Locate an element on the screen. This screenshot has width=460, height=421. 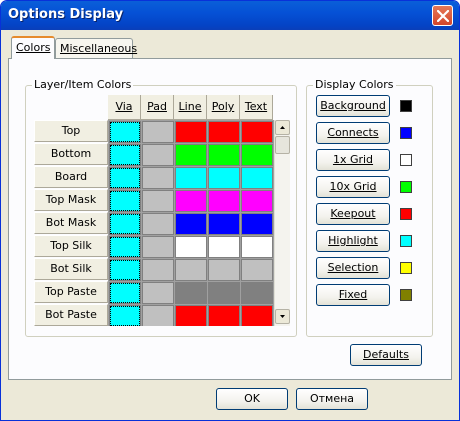
color-cell-board-line is located at coordinates (191, 178).